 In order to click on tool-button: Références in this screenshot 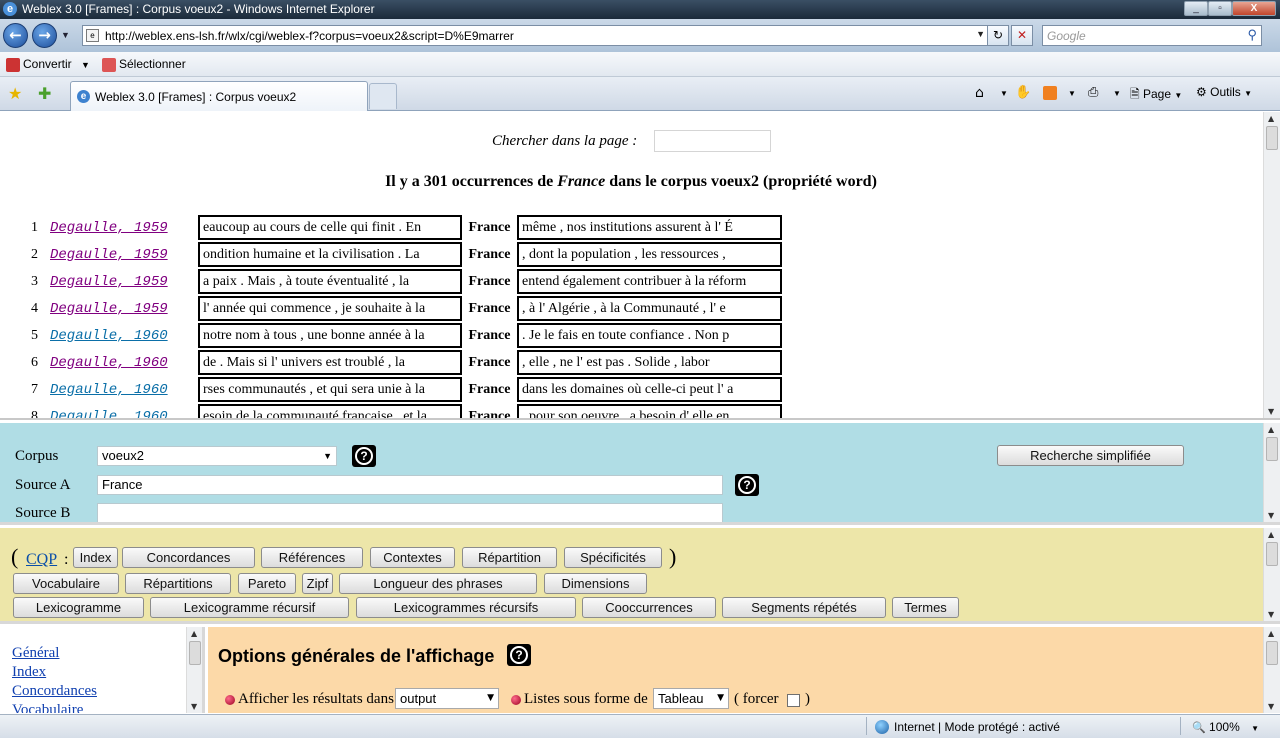, I will do `click(312, 557)`.